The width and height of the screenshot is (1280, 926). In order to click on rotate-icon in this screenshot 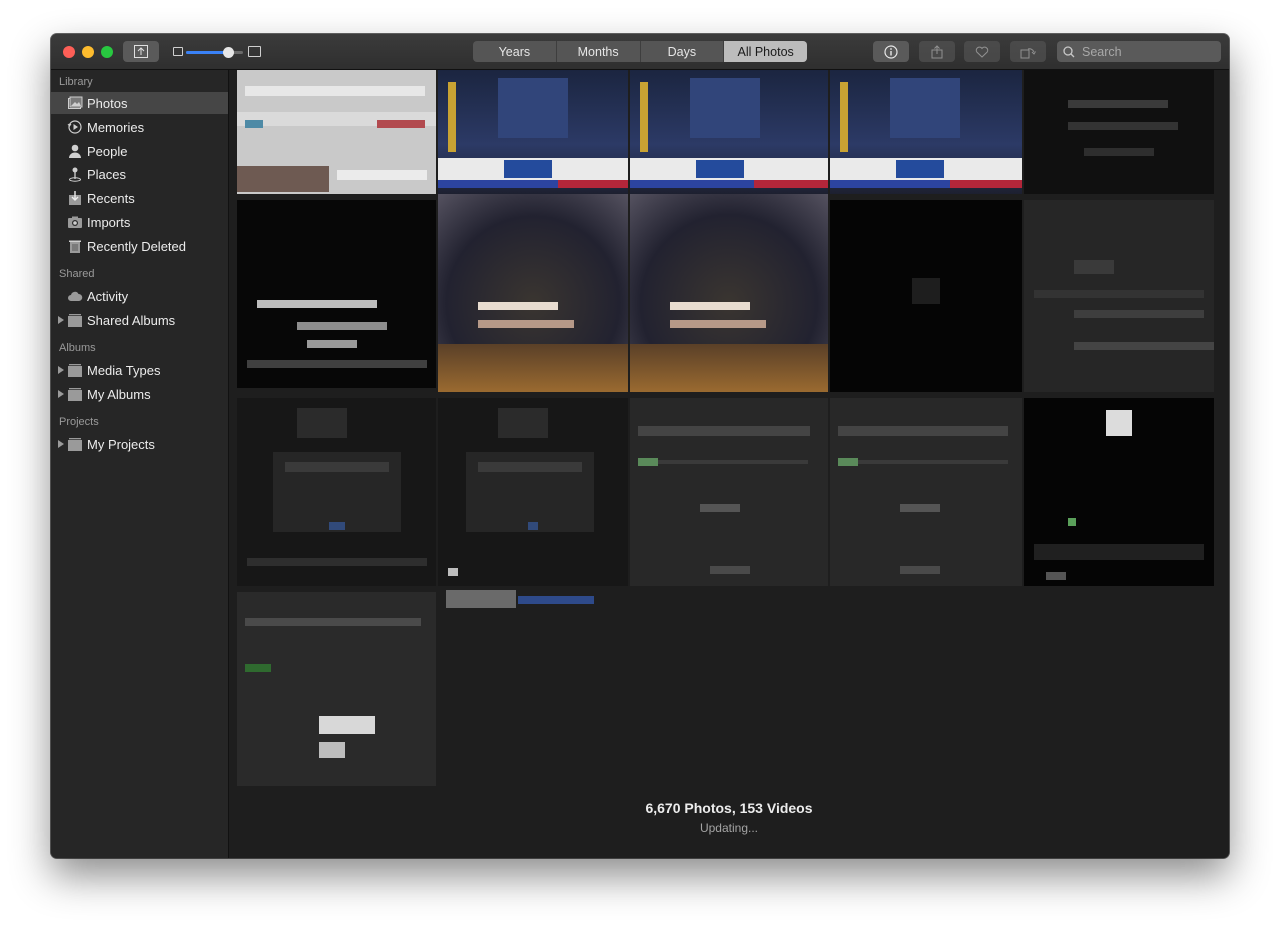, I will do `click(1028, 52)`.